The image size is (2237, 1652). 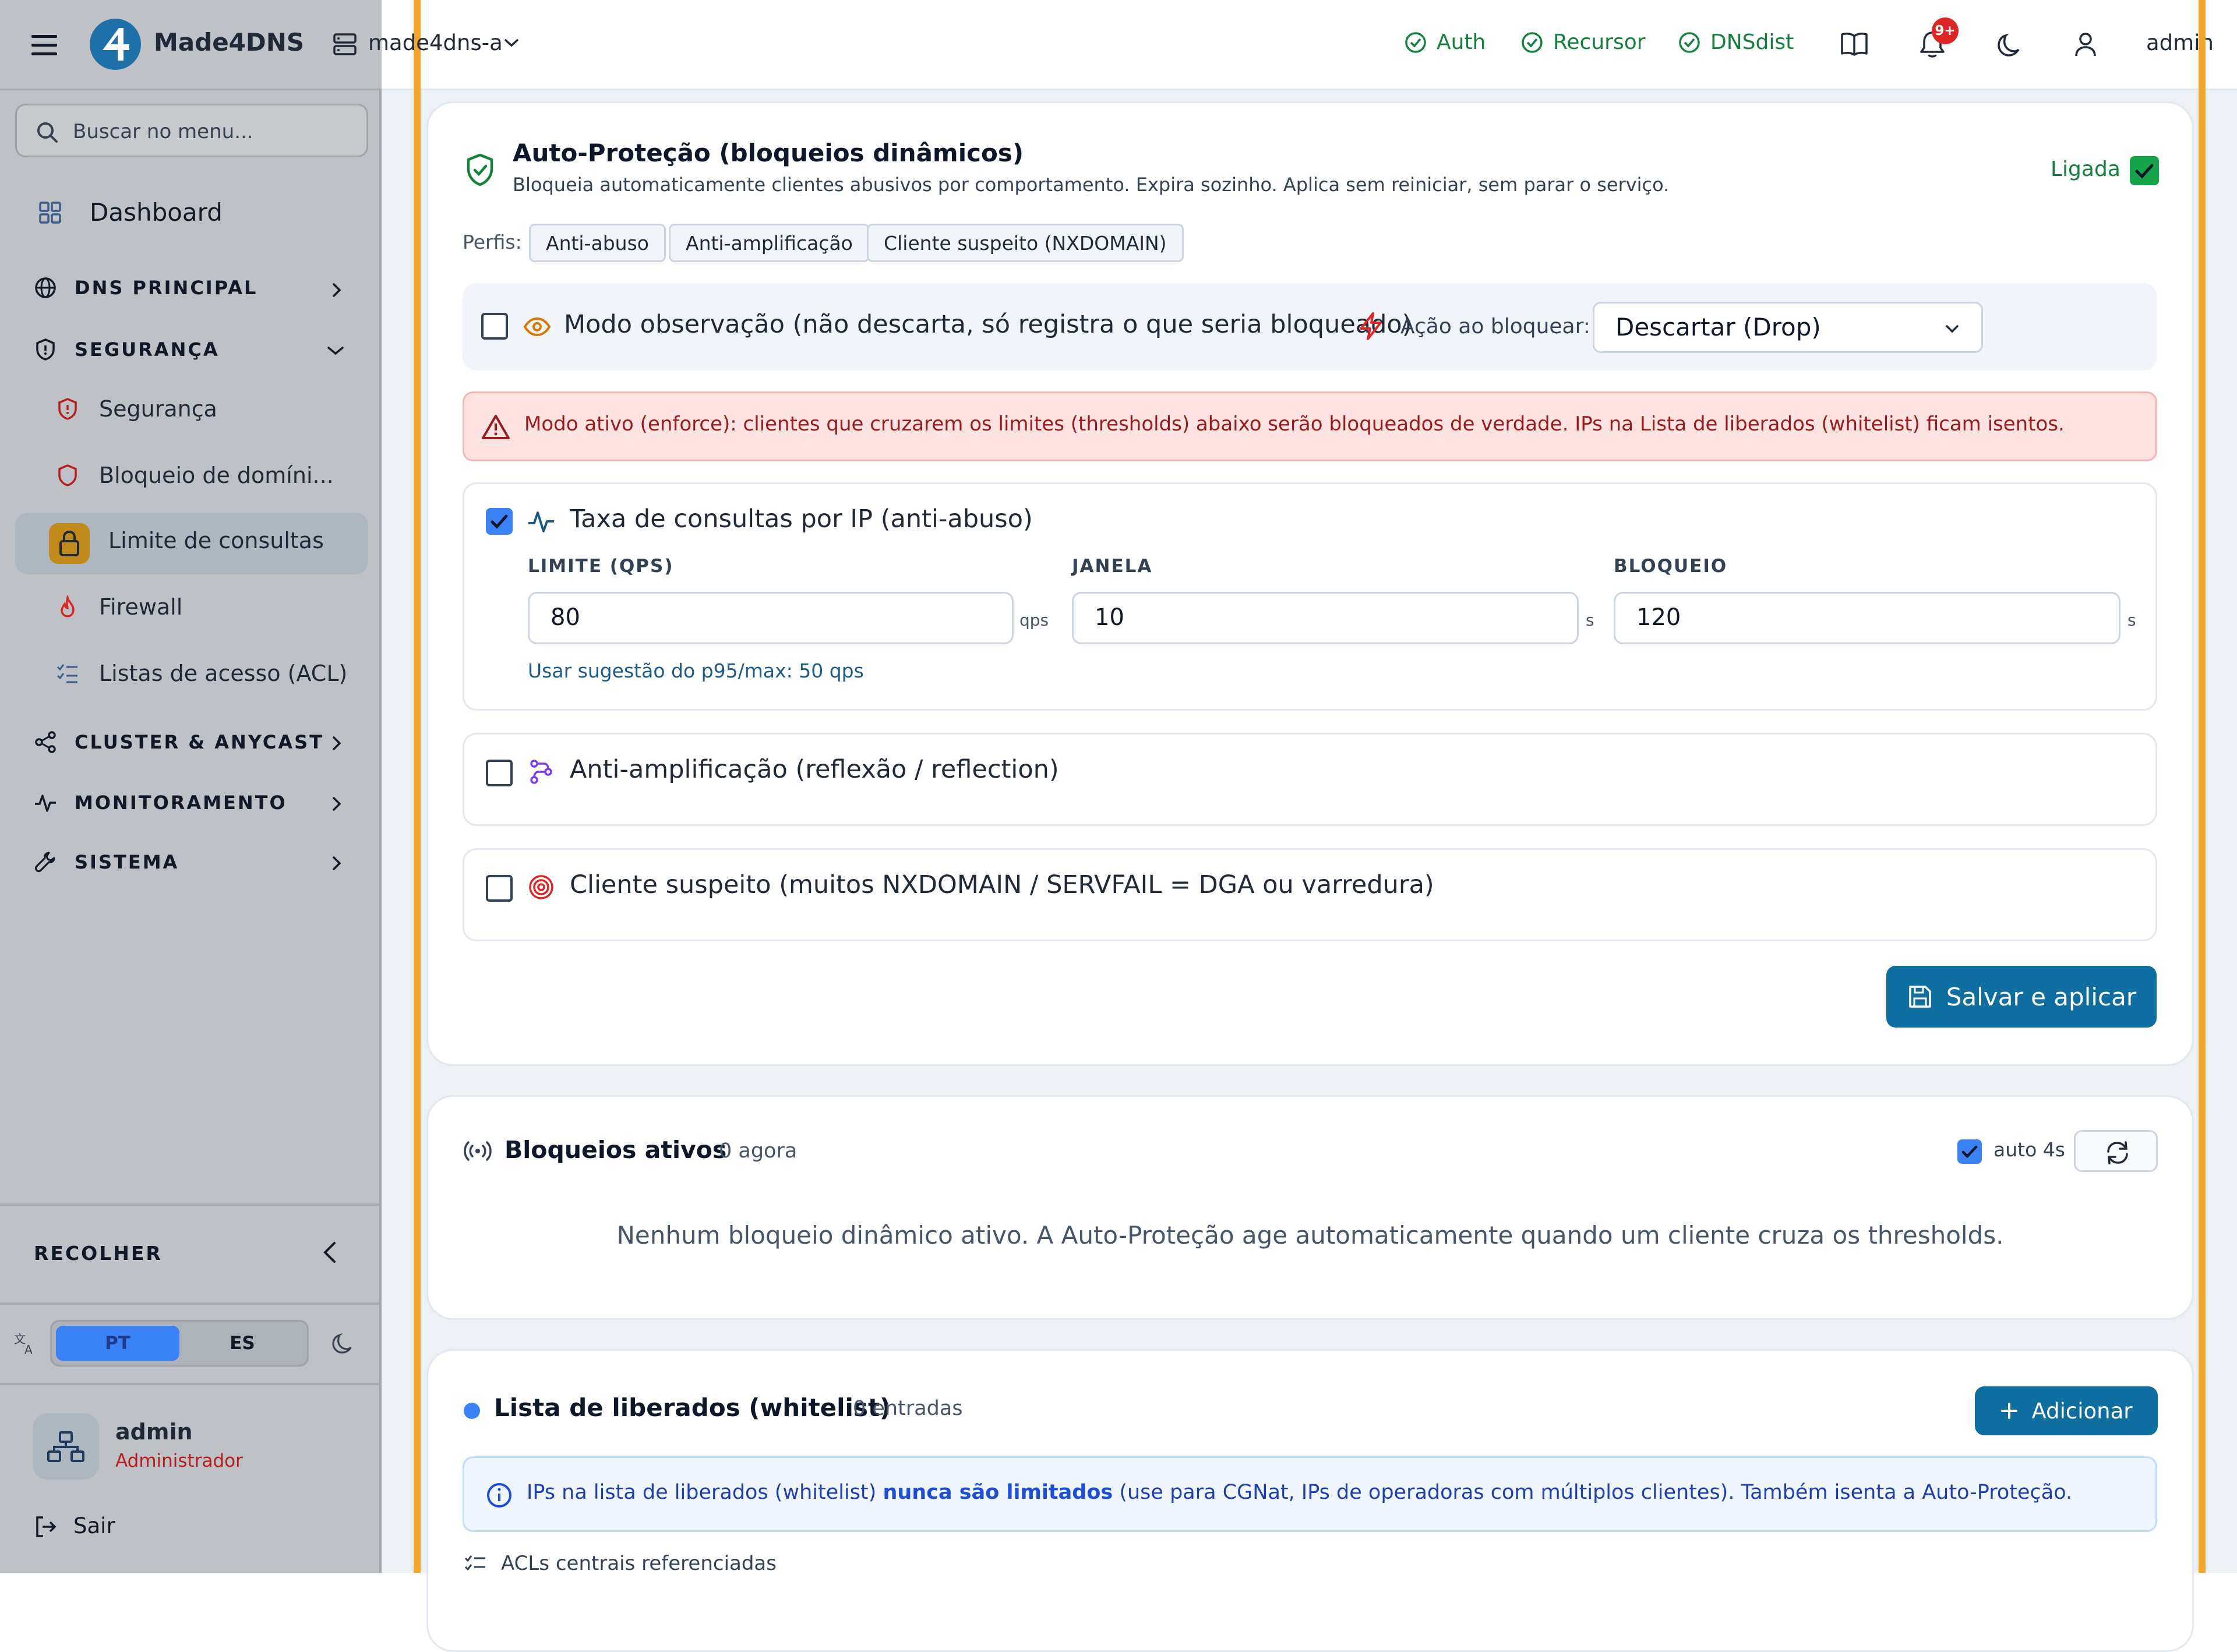 What do you see at coordinates (117, 1343) in the screenshot?
I see `language-pt-button: PT` at bounding box center [117, 1343].